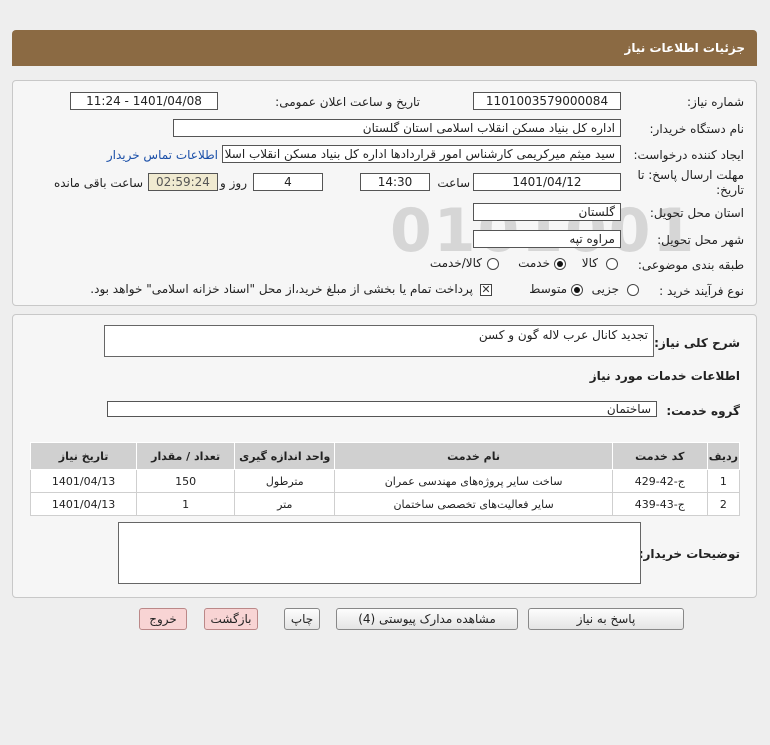 The width and height of the screenshot is (770, 745). What do you see at coordinates (183, 182) in the screenshot?
I see `remaining-time-field: 02:59:24` at bounding box center [183, 182].